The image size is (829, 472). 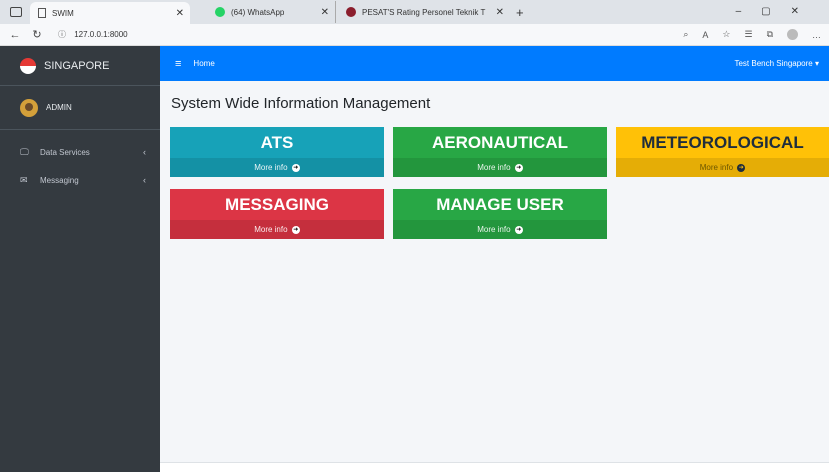 What do you see at coordinates (277, 204) in the screenshot?
I see `box-title: MESSAGING` at bounding box center [277, 204].